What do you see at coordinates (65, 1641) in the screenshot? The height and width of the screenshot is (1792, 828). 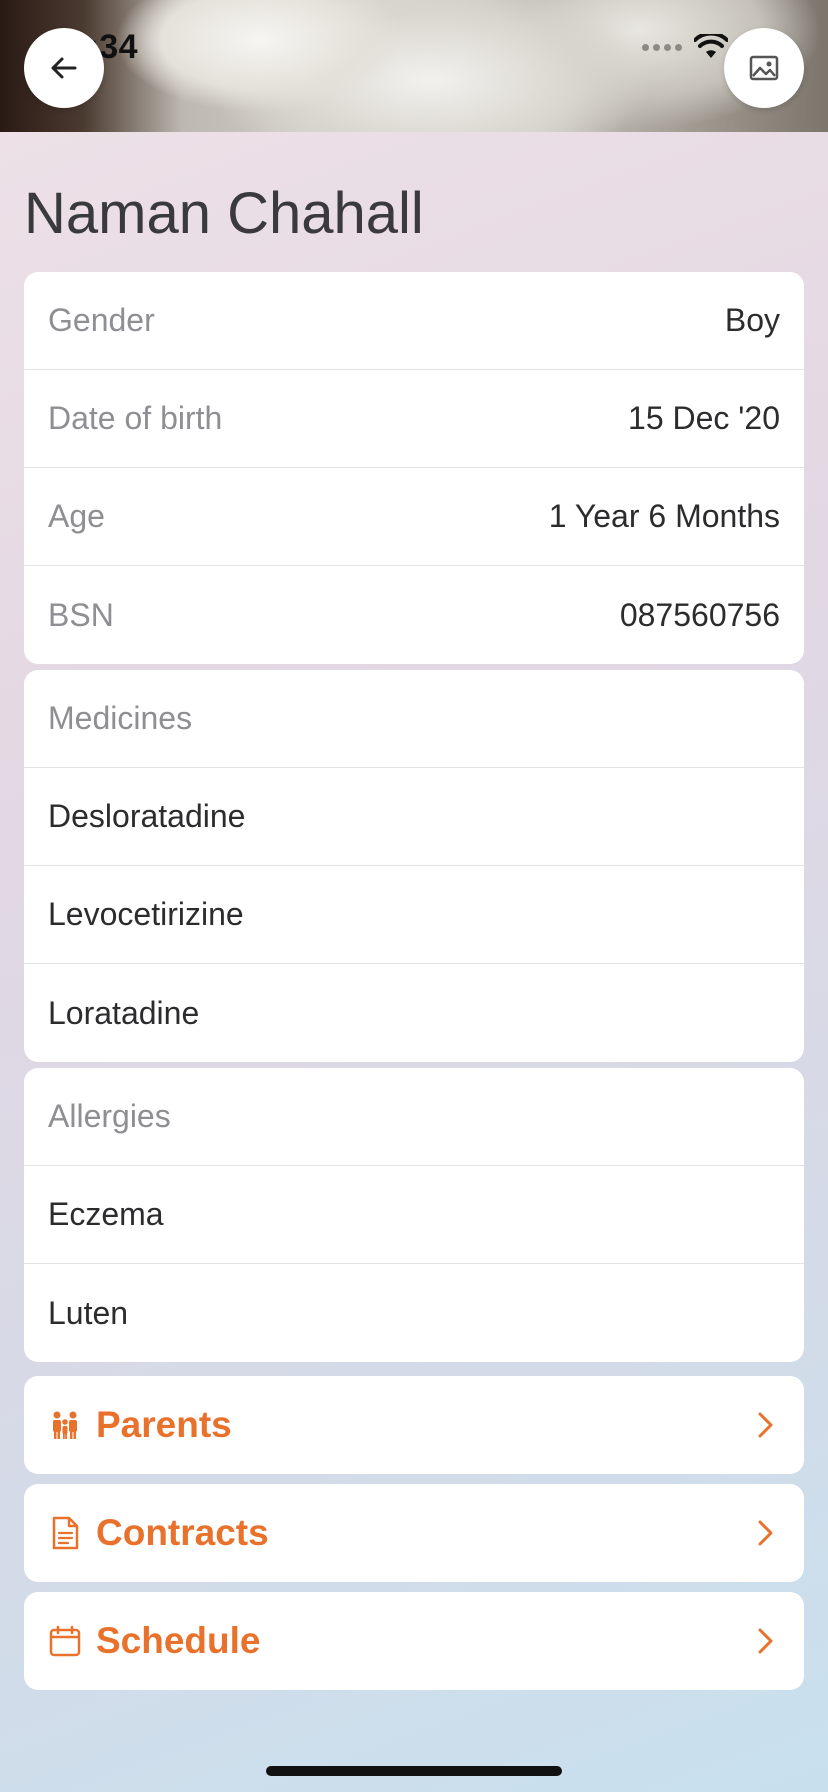 I see `calendar-icon` at bounding box center [65, 1641].